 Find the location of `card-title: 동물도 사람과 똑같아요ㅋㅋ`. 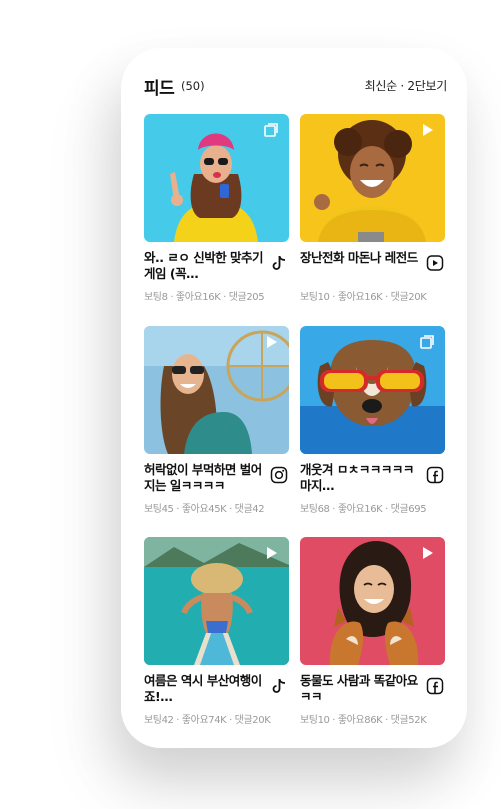

card-title: 동물도 사람과 똑같아요ㅋㅋ is located at coordinates (360, 689).